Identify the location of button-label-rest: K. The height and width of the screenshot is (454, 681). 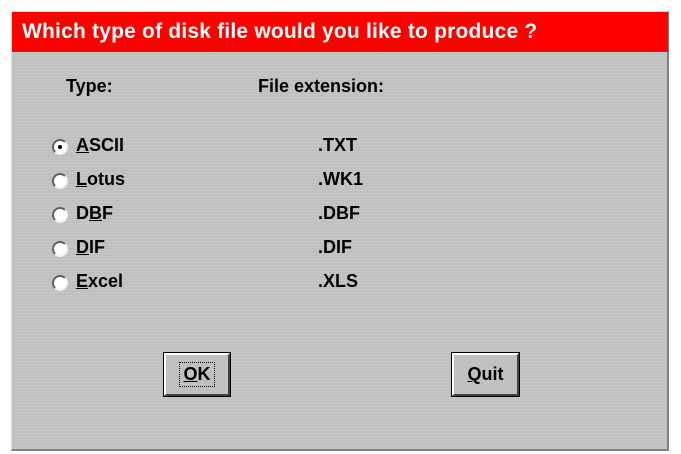
(204, 374).